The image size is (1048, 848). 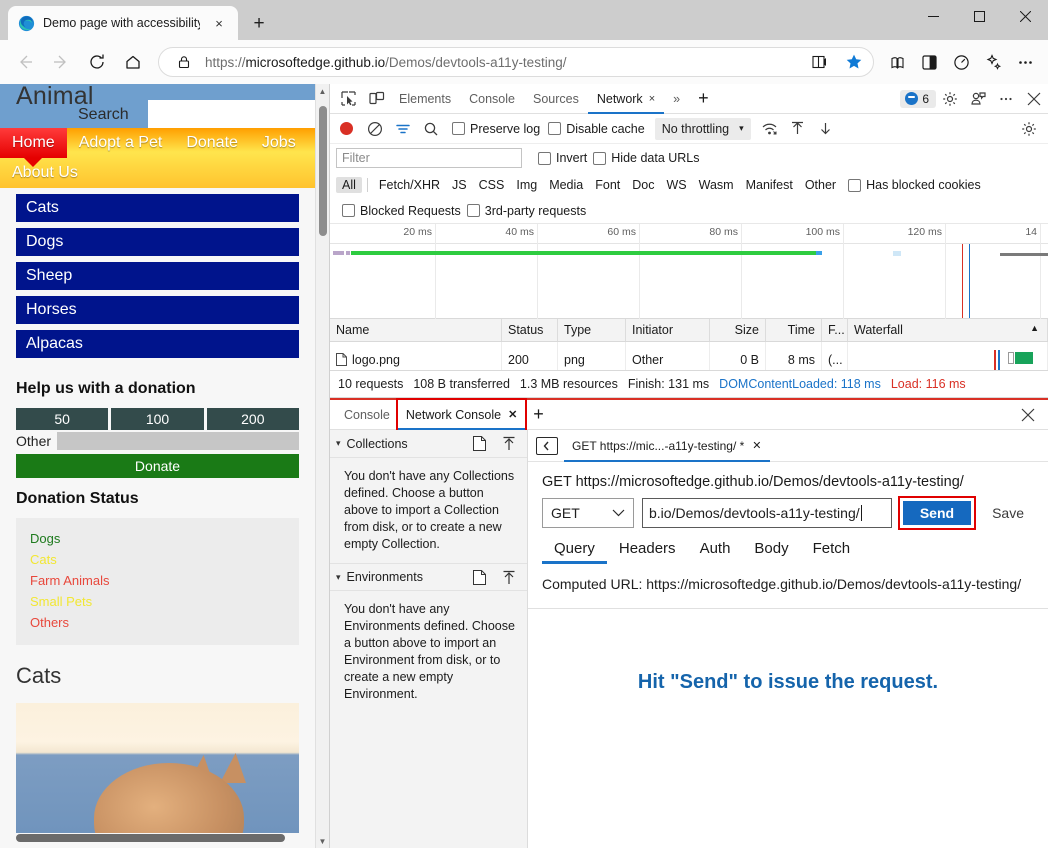 I want to click on category-alpacas: Alpacas, so click(x=157, y=344).